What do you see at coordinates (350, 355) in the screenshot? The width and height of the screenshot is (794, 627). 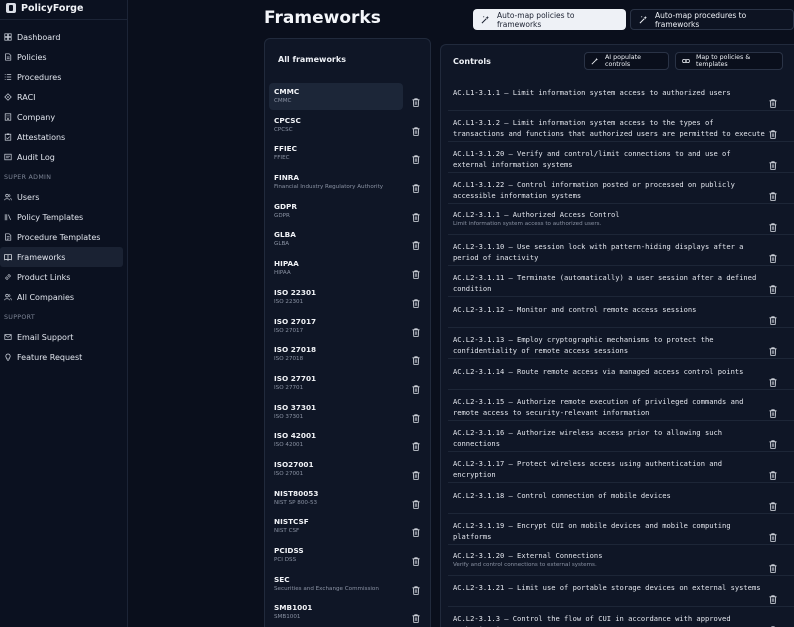 I see `framework-item: ISO 27018 ISO 27018` at bounding box center [350, 355].